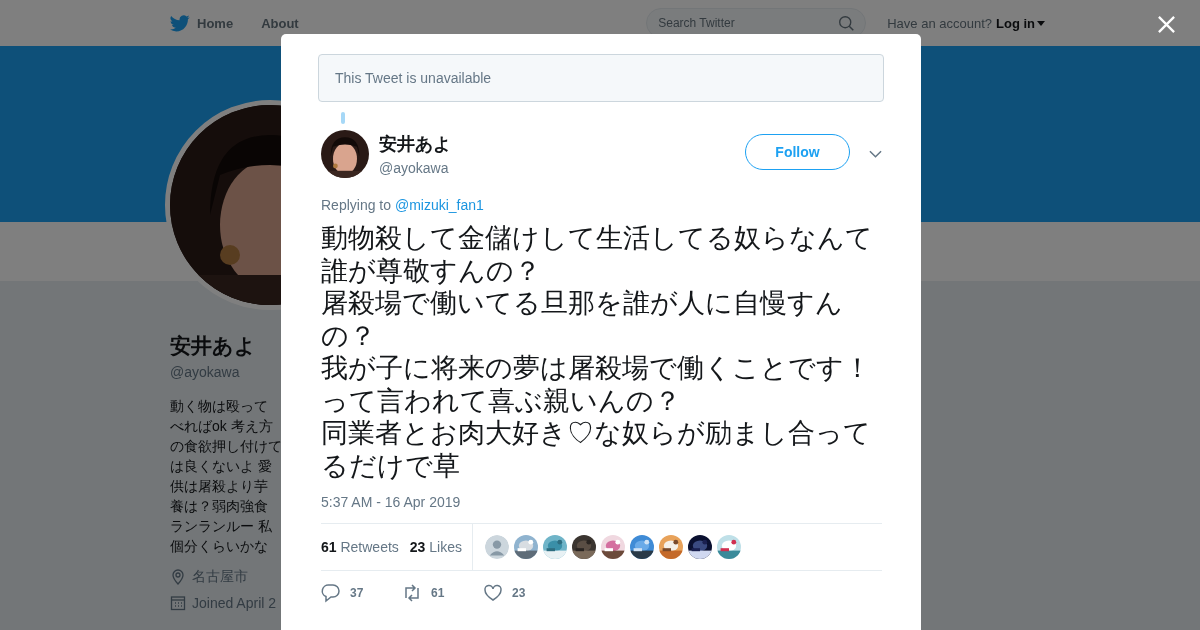 The image size is (1200, 630). What do you see at coordinates (213, 346) in the screenshot?
I see `profile-name: 安井あよ` at bounding box center [213, 346].